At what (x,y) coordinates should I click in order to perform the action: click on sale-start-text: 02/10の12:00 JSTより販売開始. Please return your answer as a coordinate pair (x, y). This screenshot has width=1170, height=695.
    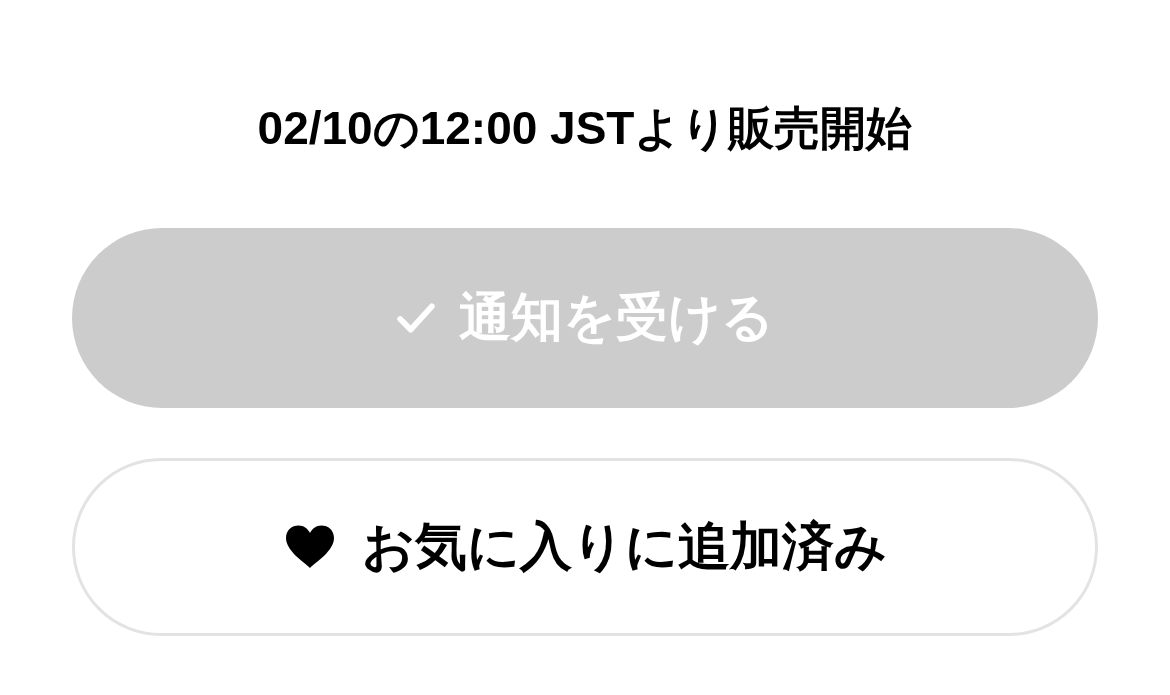
    Looking at the image, I should click on (585, 128).